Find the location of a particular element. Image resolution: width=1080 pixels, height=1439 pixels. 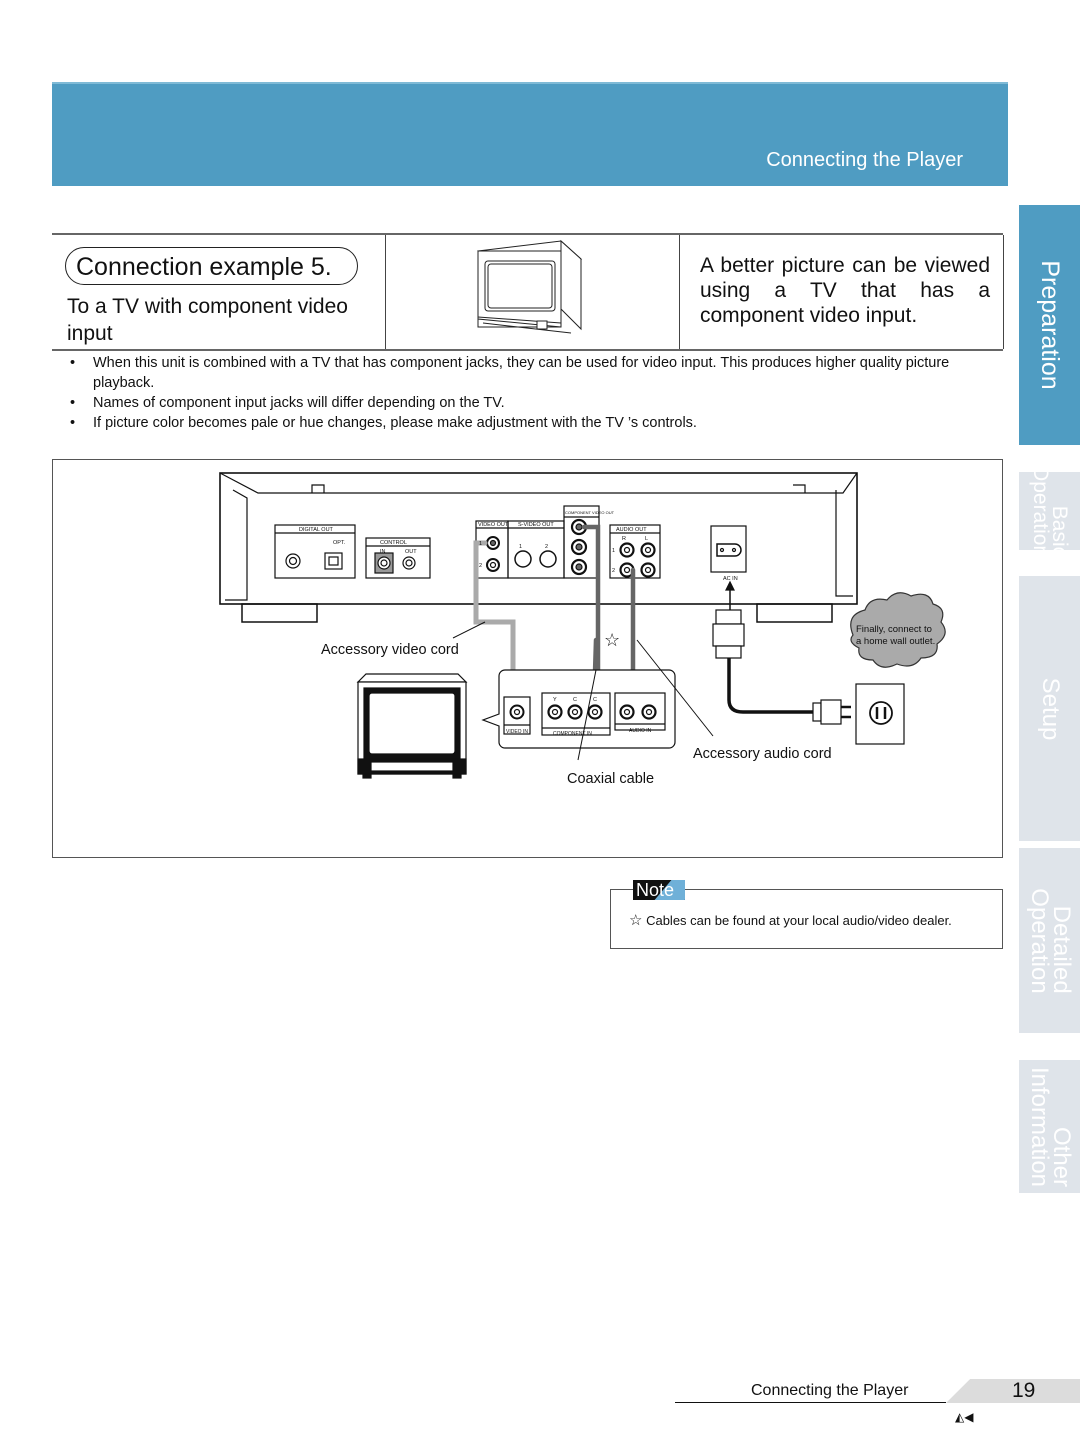

footer-rule is located at coordinates (810, 1402).